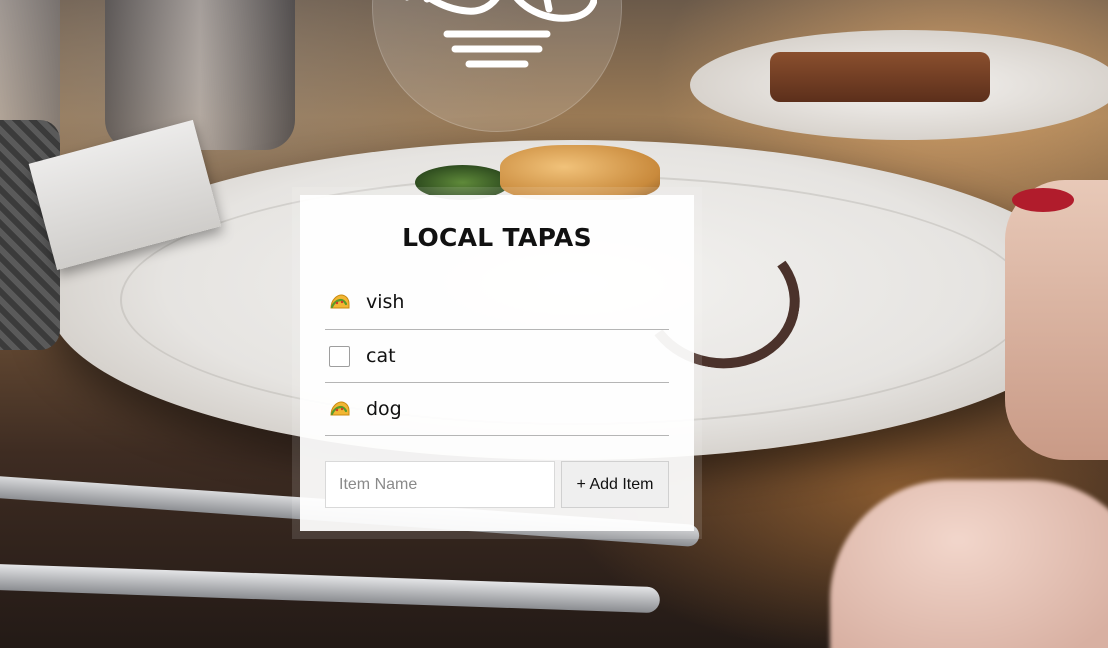  I want to click on list-item: cat, so click(497, 356).